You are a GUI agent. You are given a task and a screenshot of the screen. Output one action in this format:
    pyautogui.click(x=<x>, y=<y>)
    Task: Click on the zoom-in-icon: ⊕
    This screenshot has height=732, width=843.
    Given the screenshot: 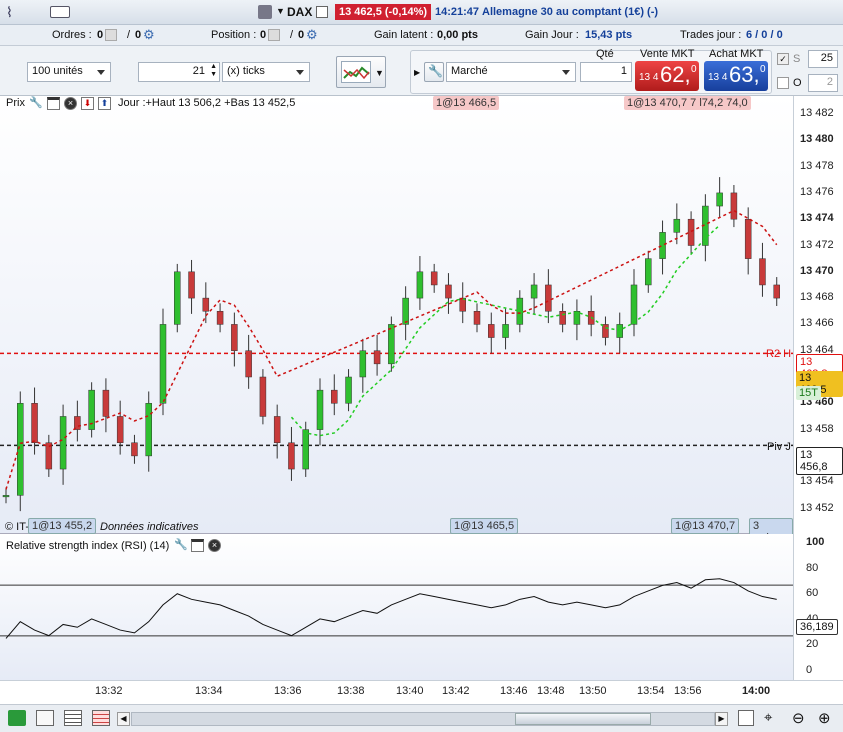 What is the action you would take?
    pyautogui.click(x=824, y=718)
    